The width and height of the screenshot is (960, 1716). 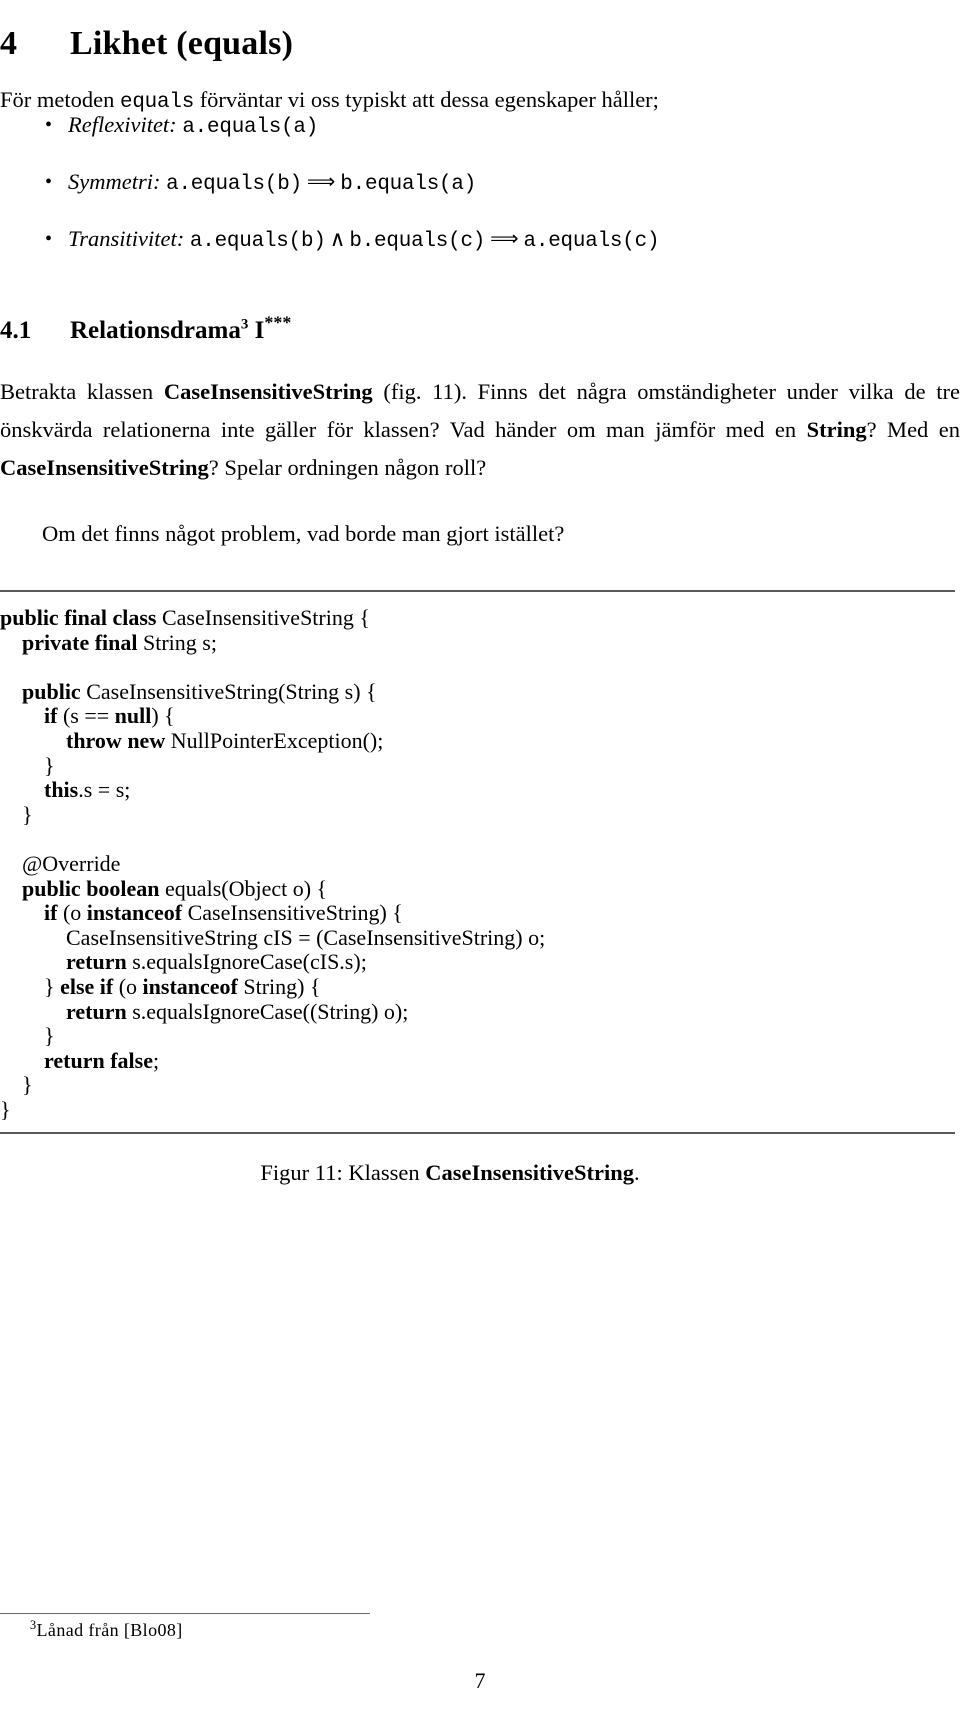 What do you see at coordinates (591, 241) in the screenshot?
I see `property-expression-3: a.equals(c)` at bounding box center [591, 241].